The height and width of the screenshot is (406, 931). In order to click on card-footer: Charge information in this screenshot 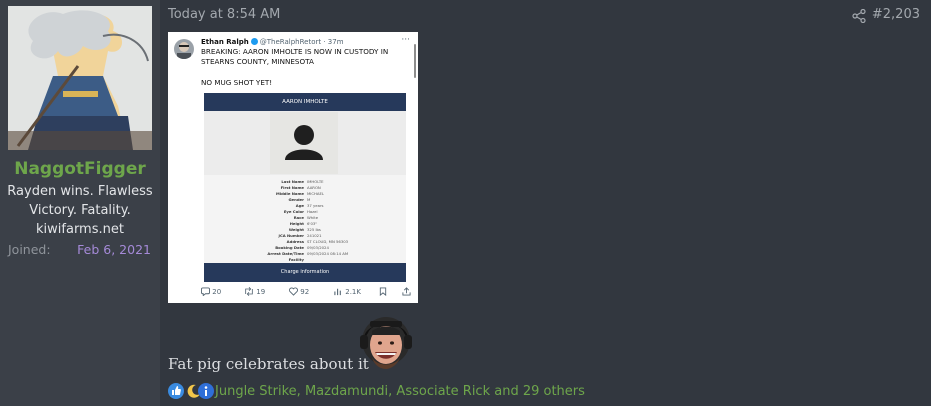, I will do `click(305, 272)`.